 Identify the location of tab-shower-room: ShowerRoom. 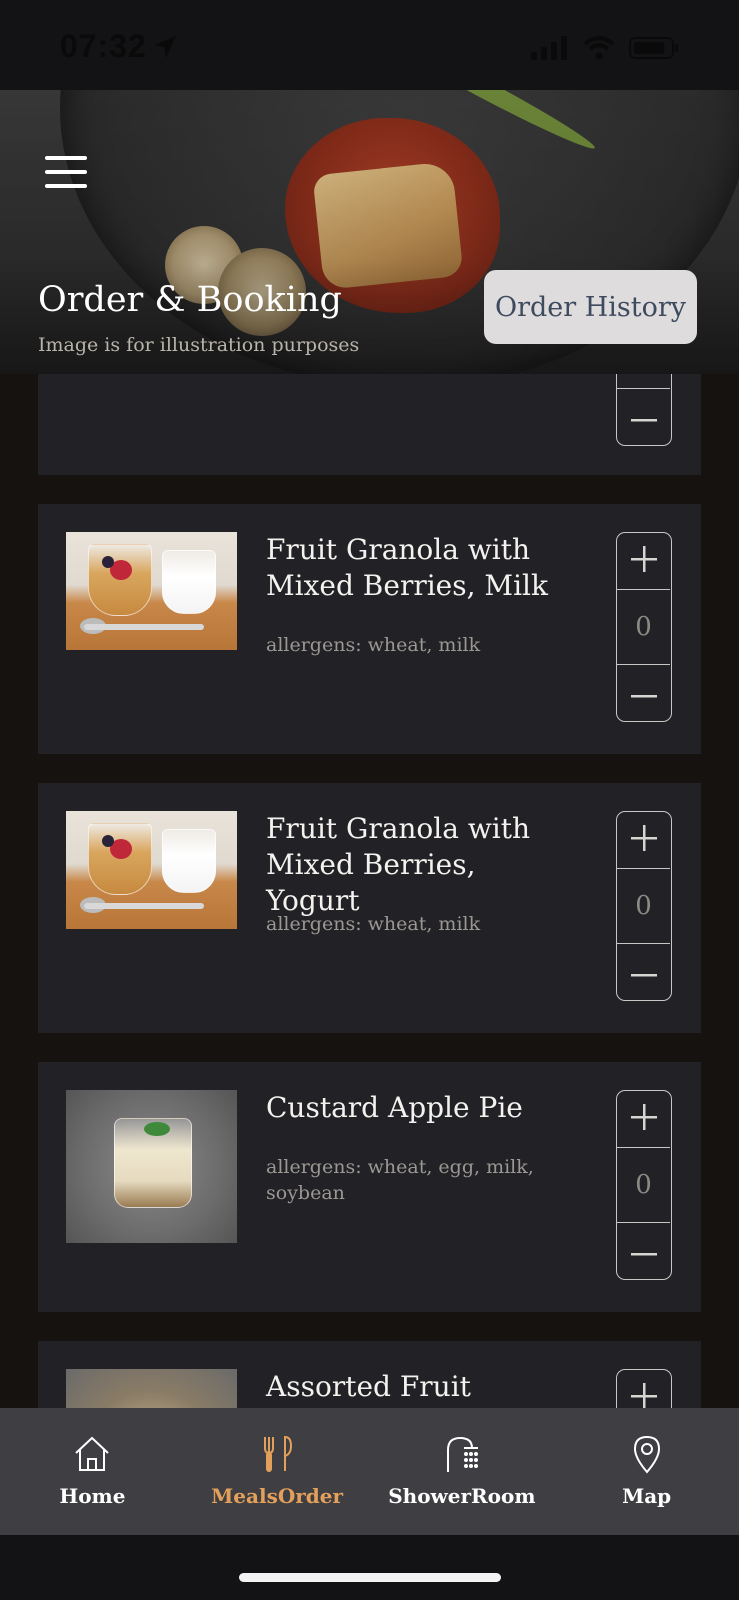
(462, 1471).